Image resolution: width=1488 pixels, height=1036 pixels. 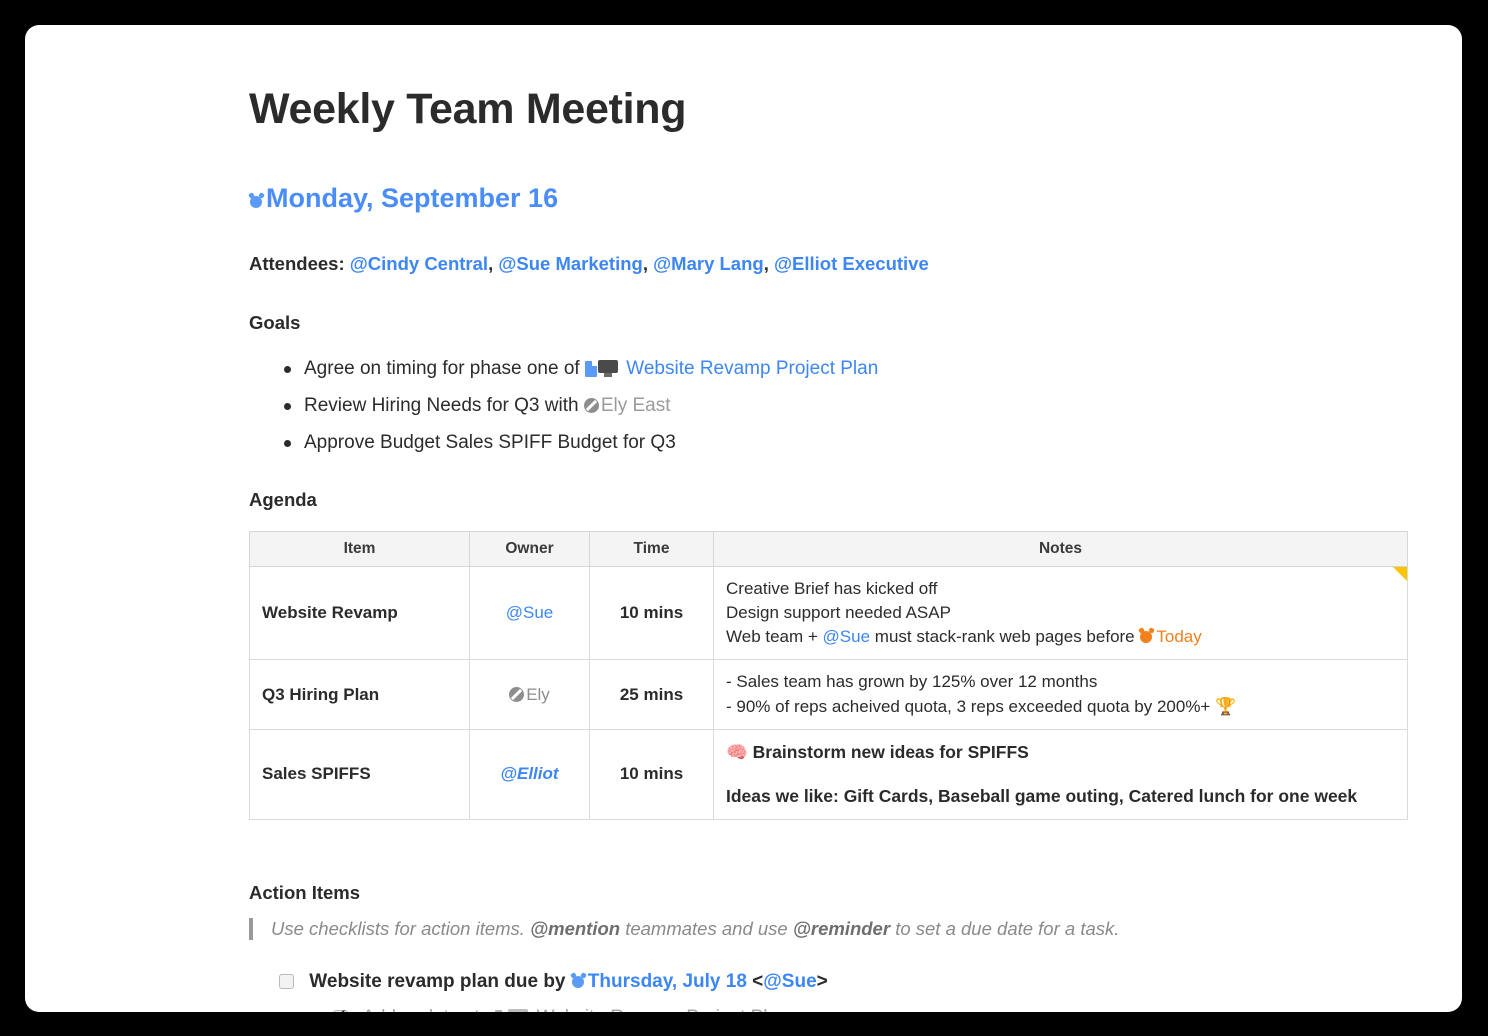 I want to click on column-header-notes: Notes, so click(x=1060, y=549).